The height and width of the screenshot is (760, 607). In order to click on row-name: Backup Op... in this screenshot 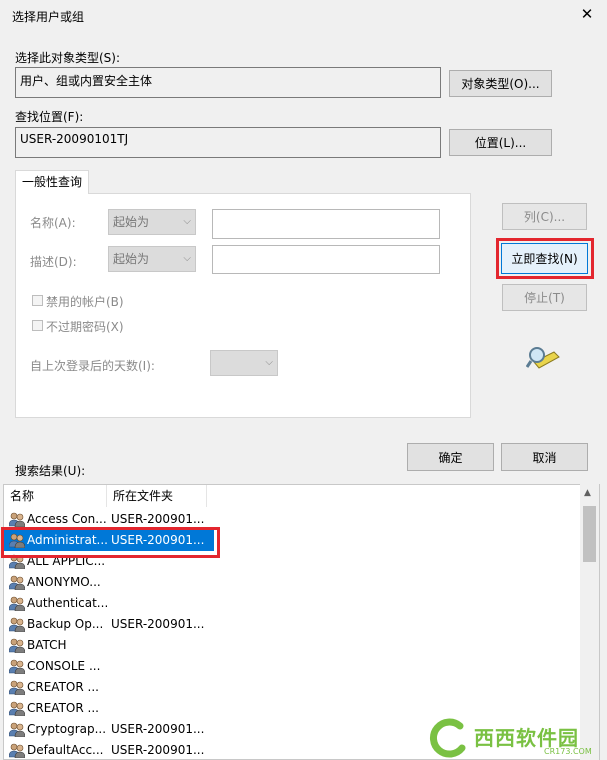, I will do `click(65, 624)`.